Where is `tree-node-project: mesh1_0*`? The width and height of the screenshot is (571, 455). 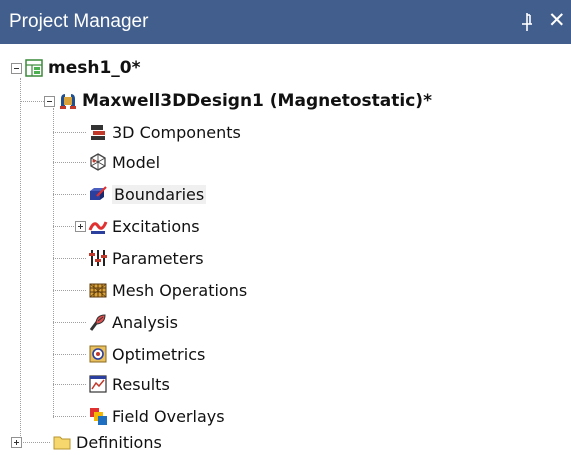 tree-node-project: mesh1_0* is located at coordinates (82, 68).